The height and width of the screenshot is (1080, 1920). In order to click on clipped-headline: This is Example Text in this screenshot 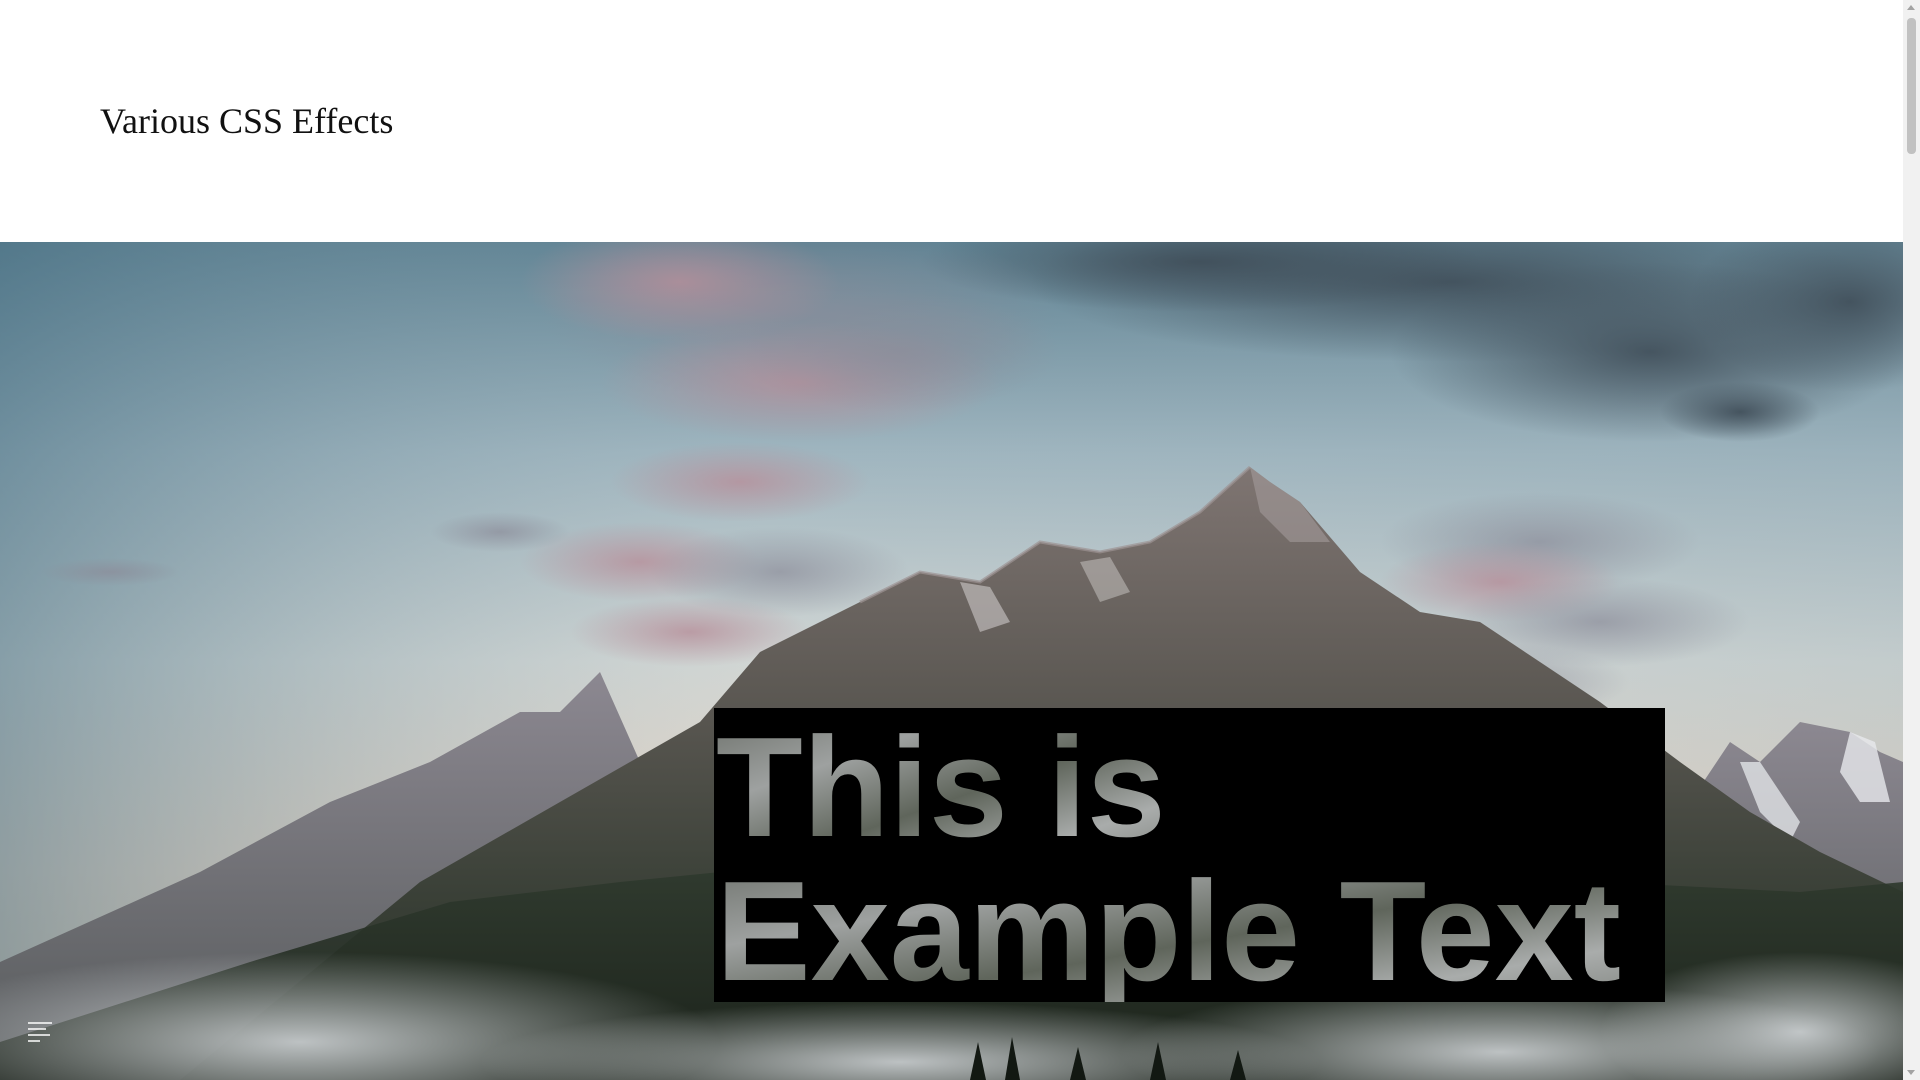, I will do `click(1168, 855)`.